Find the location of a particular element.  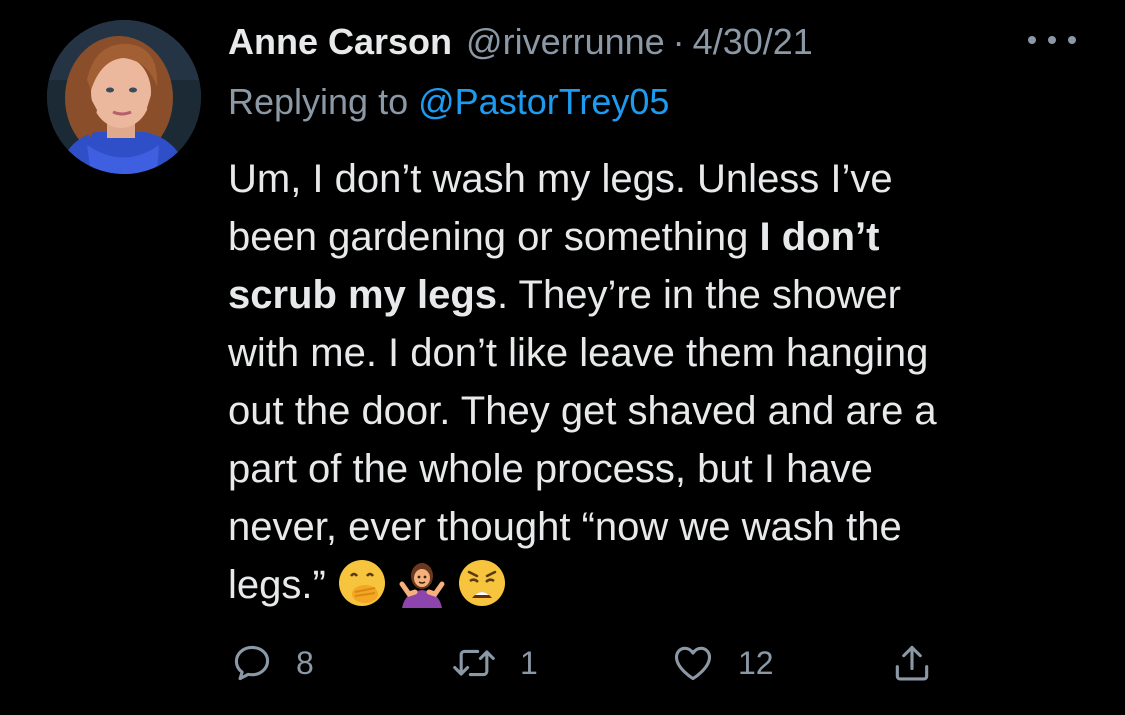

replying-prefix: Replying to is located at coordinates (323, 101).